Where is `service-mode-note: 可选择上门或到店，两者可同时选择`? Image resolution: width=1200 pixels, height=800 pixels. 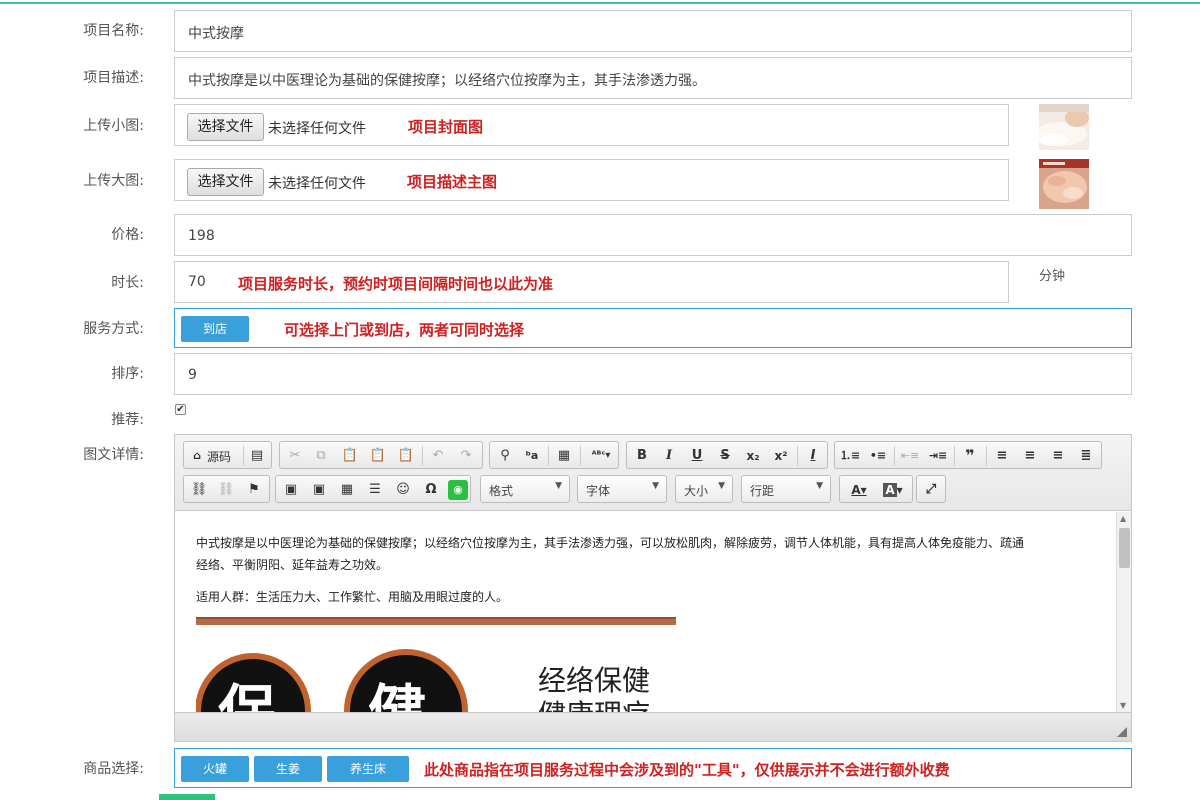 service-mode-note: 可选择上门或到店，两者可同时选择 is located at coordinates (404, 330).